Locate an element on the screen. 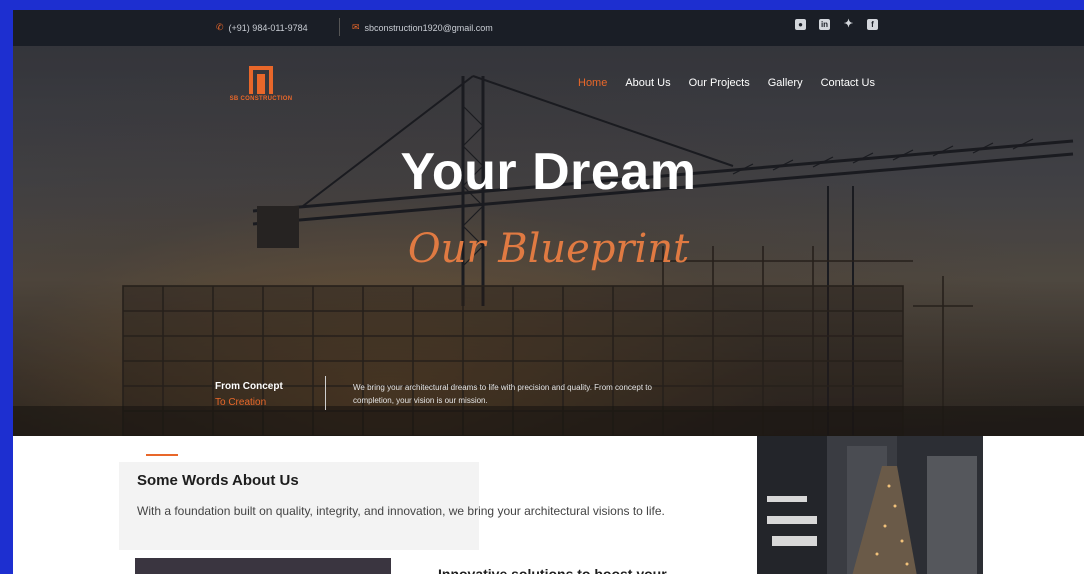 The image size is (1084, 574). nav-our-projects: Our Projects is located at coordinates (719, 83).